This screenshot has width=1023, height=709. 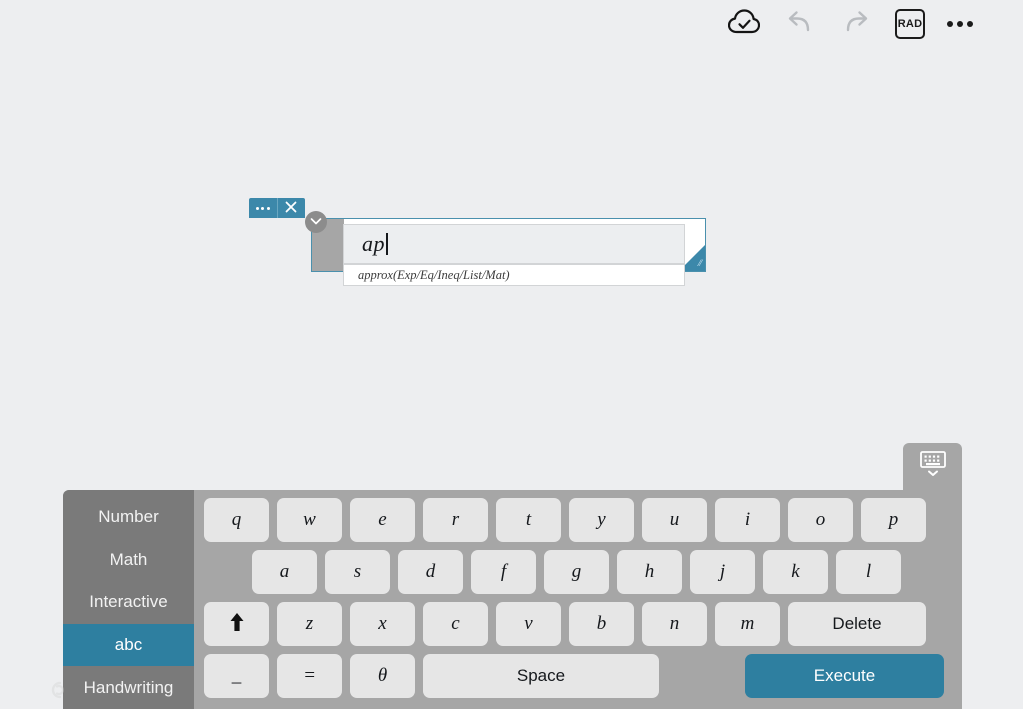 I want to click on key-label: v, so click(x=528, y=623).